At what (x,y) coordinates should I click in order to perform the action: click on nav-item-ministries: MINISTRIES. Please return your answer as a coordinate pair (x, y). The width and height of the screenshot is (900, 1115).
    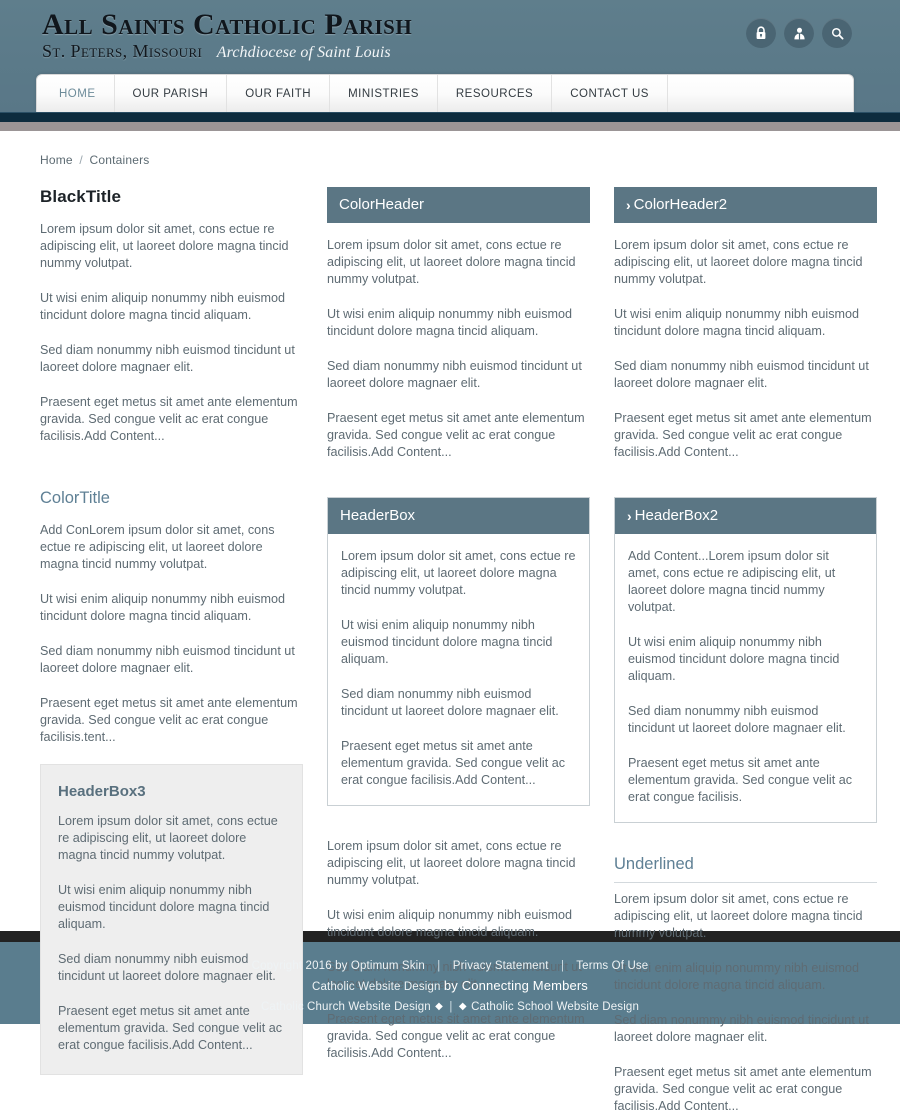
    Looking at the image, I should click on (384, 93).